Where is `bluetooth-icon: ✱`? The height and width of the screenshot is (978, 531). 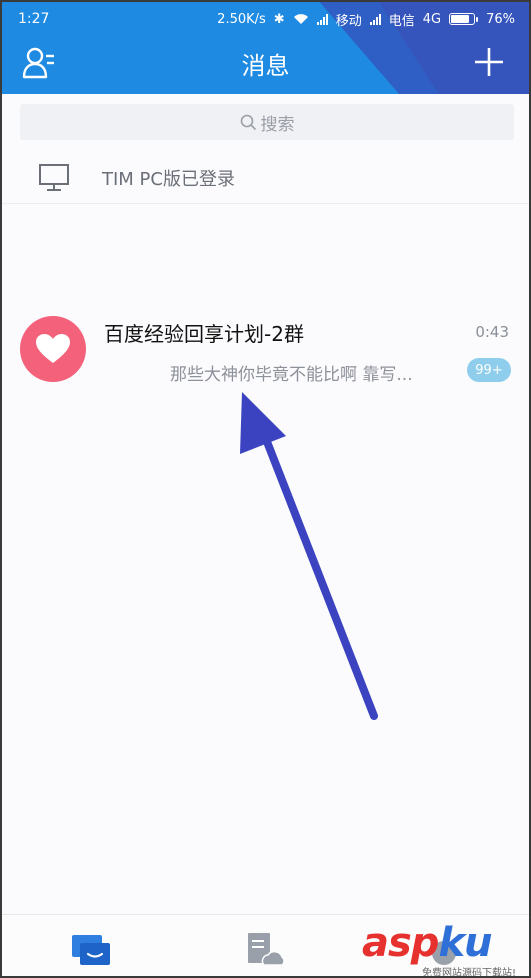
bluetooth-icon: ✱ is located at coordinates (279, 19).